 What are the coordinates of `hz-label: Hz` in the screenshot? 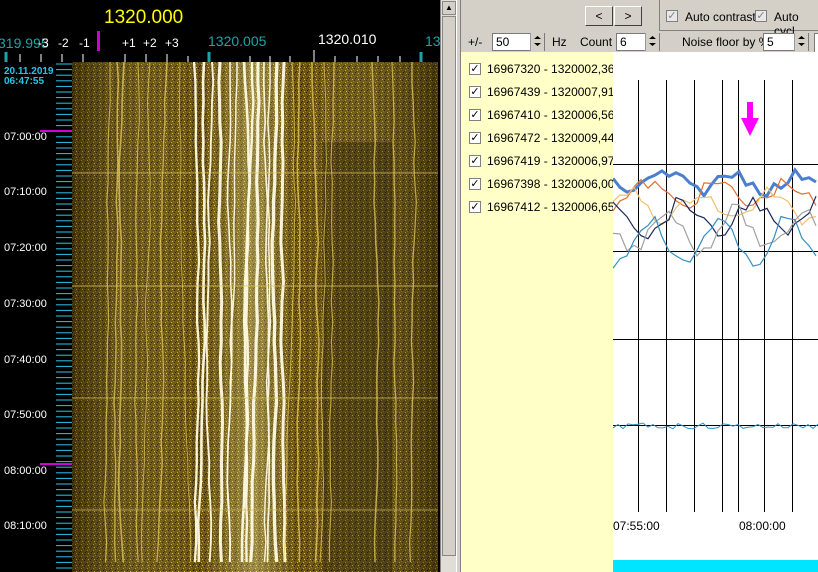 It's located at (559, 42).